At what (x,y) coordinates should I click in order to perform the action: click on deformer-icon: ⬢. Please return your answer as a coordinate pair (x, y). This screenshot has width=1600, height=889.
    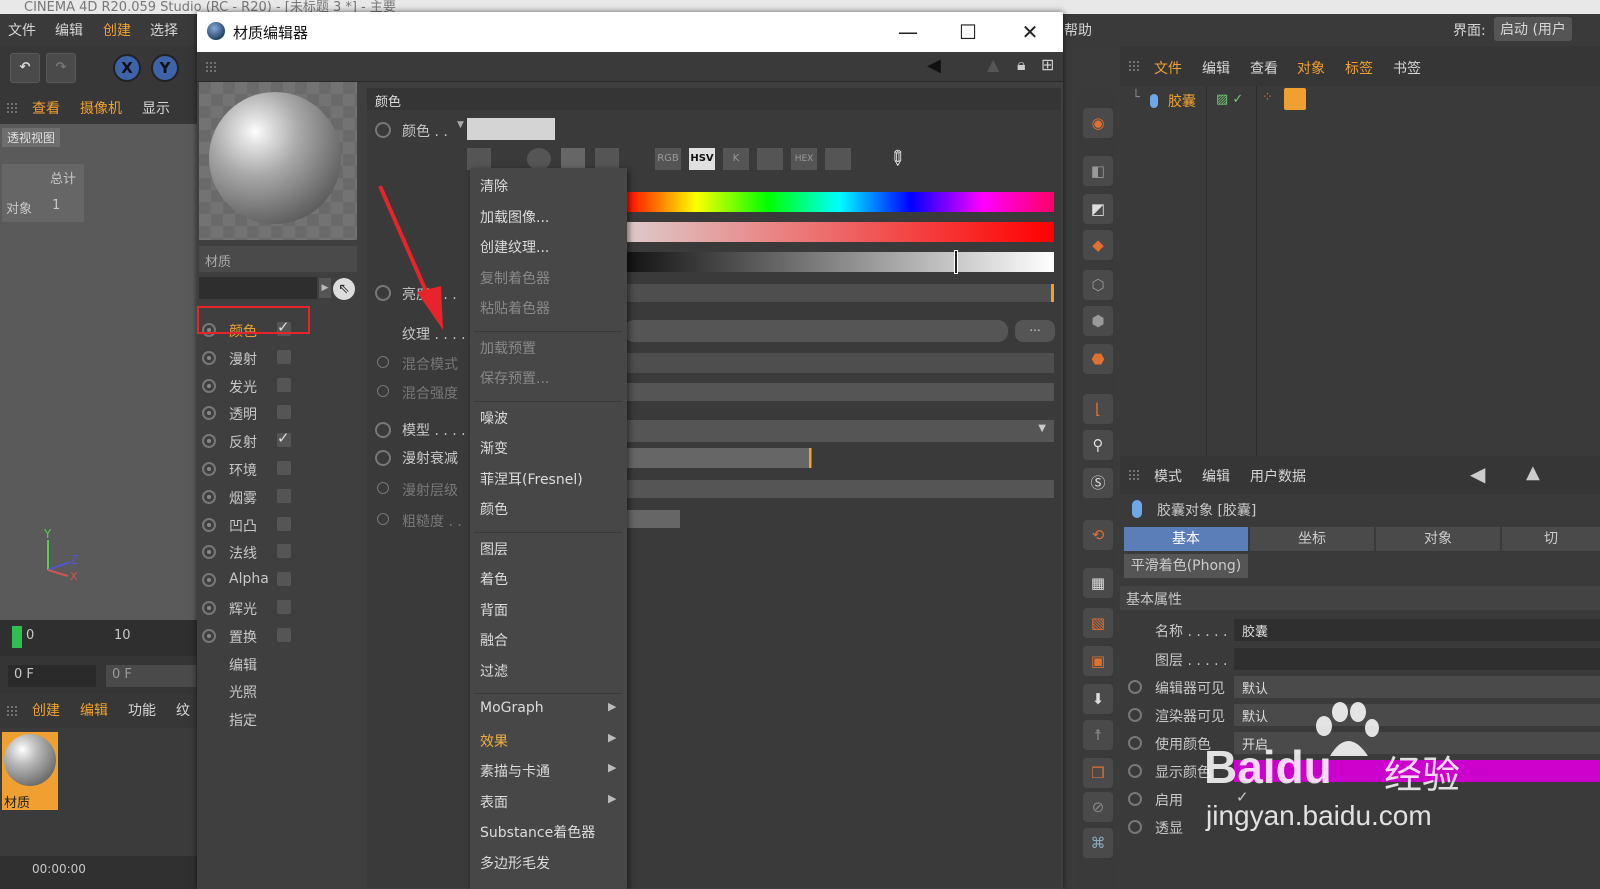
    Looking at the image, I should click on (1098, 321).